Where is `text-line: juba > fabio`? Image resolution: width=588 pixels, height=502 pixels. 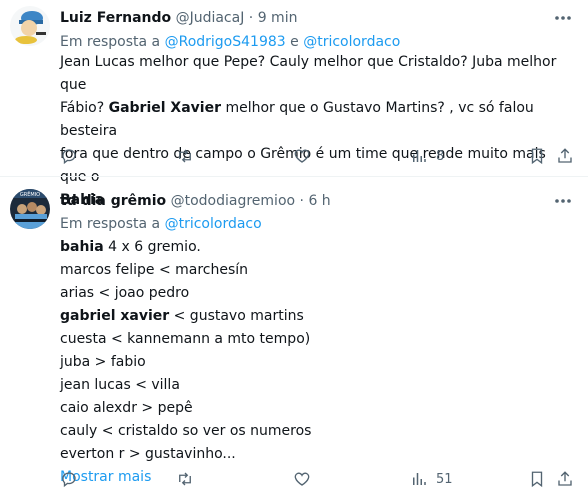 text-line: juba > fabio is located at coordinates (103, 362).